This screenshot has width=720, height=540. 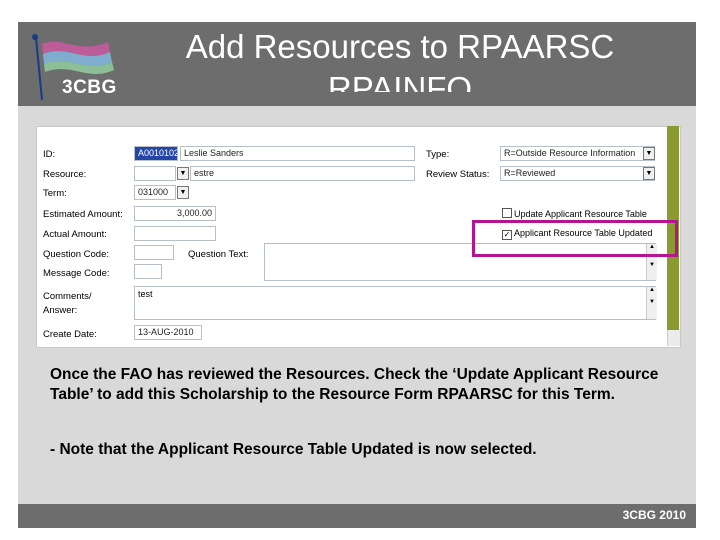 What do you see at coordinates (183, 173) in the screenshot?
I see `resource-dropdown-icon: ▼` at bounding box center [183, 173].